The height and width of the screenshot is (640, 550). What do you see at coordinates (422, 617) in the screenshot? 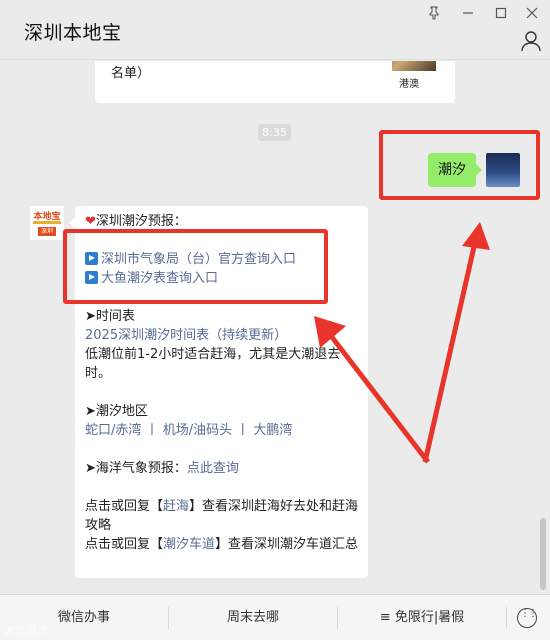
I see `menu-free-restriction: ≡ 免限行|暑假` at bounding box center [422, 617].